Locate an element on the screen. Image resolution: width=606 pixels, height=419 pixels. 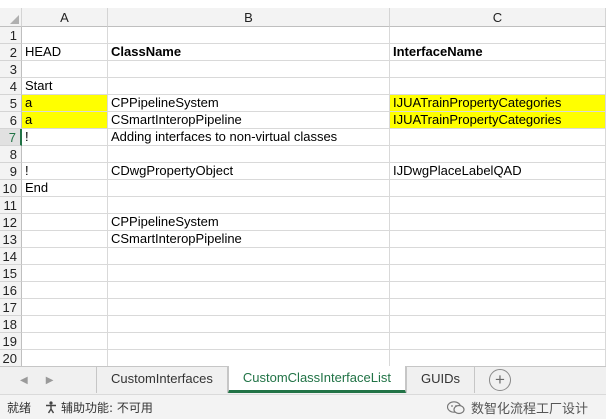
row-header: 7 is located at coordinates (11, 137).